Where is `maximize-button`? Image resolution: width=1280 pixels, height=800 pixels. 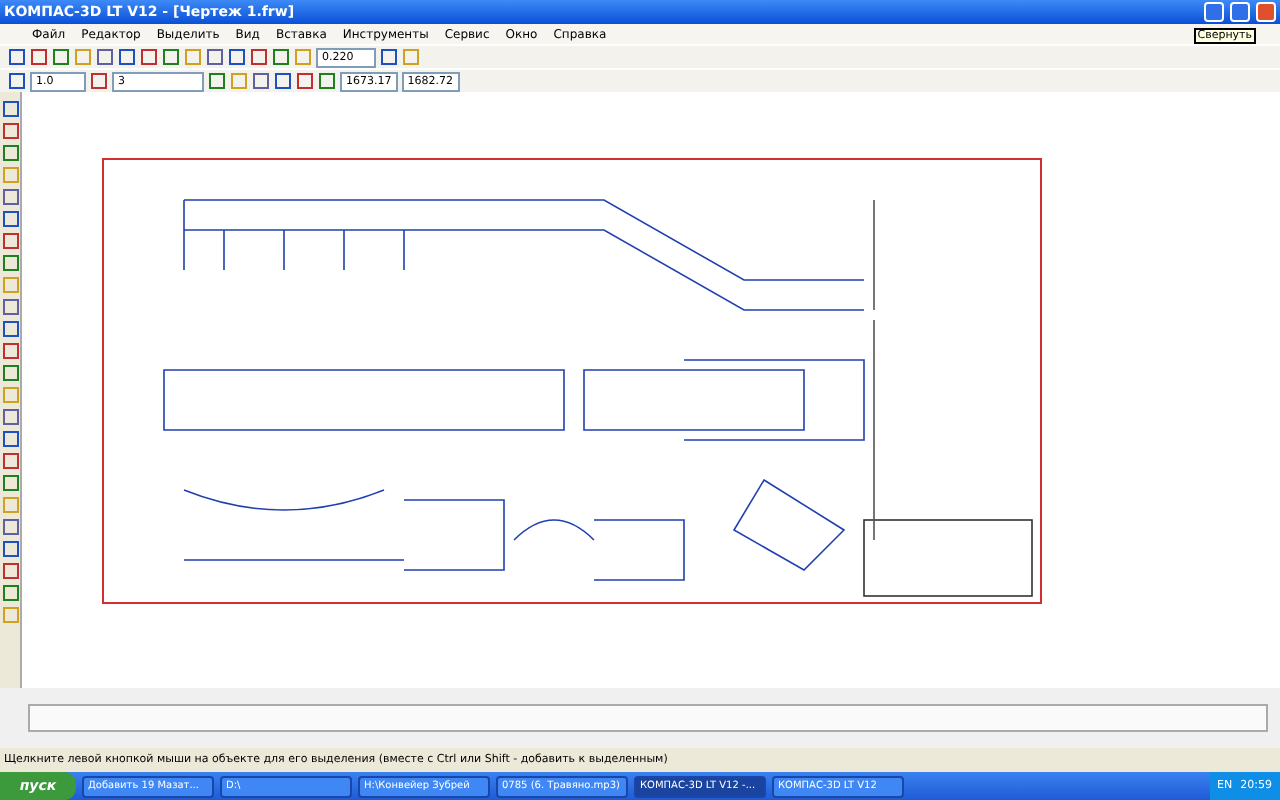 maximize-button is located at coordinates (1240, 12).